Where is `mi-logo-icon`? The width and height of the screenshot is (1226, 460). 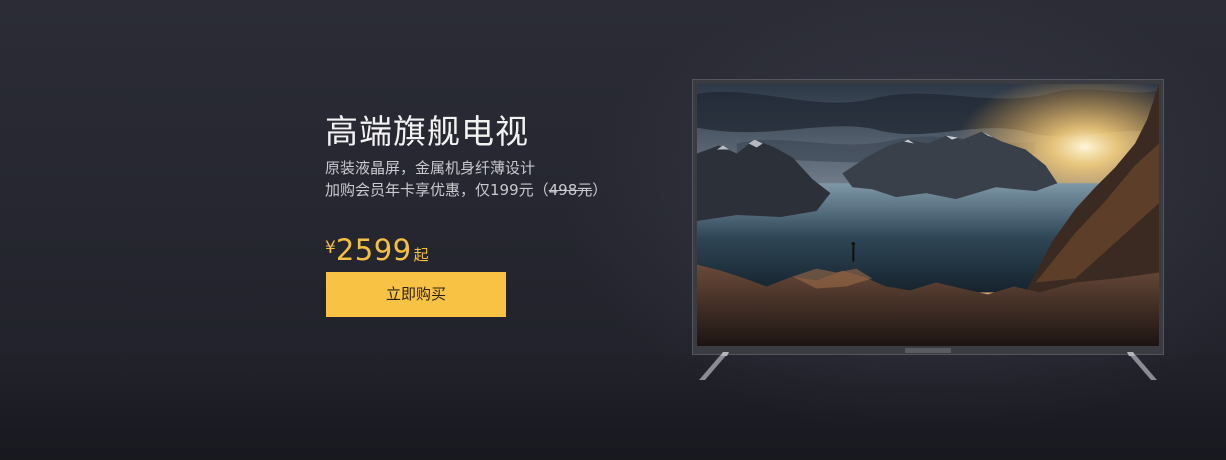
mi-logo-icon is located at coordinates (928, 350).